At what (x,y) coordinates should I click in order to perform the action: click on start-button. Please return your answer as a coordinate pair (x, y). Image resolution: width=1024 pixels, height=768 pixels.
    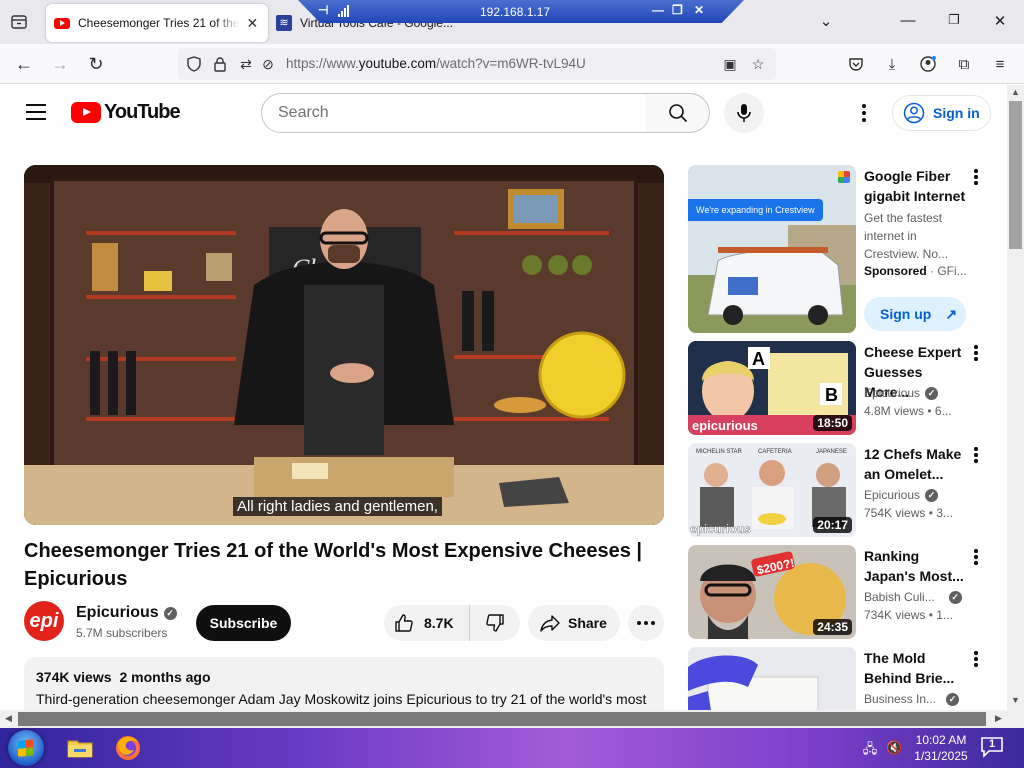
    Looking at the image, I should click on (26, 748).